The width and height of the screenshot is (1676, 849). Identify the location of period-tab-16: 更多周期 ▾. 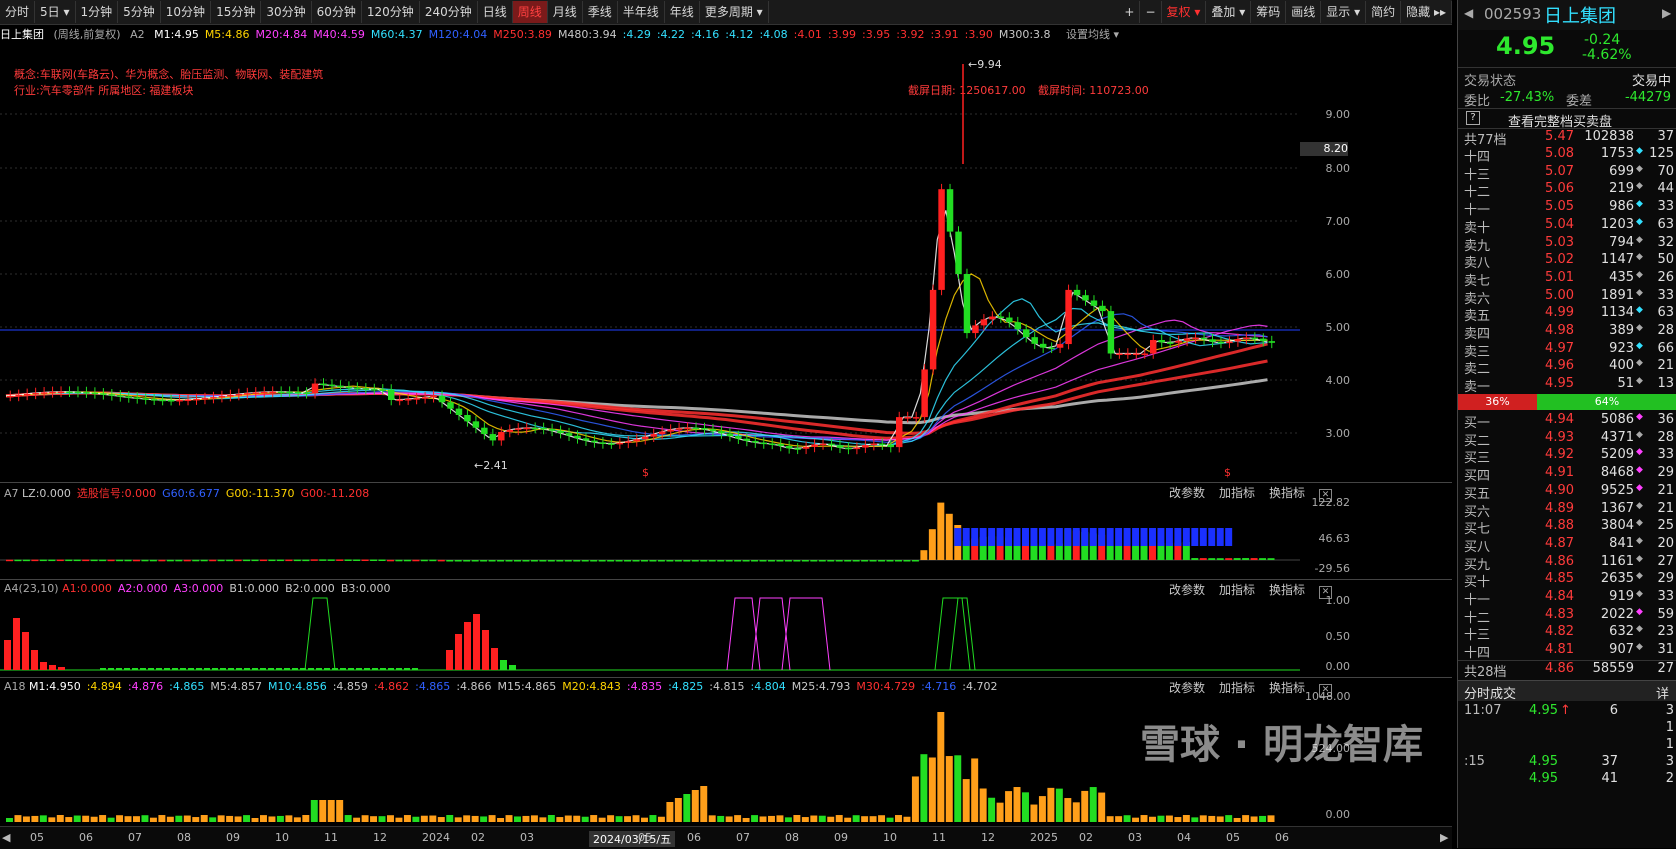
(734, 12).